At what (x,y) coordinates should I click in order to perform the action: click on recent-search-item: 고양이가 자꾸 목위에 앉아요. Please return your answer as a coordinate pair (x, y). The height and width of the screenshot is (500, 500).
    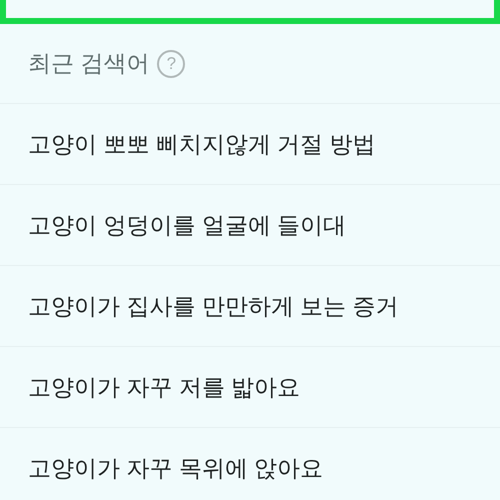
    Looking at the image, I should click on (176, 468).